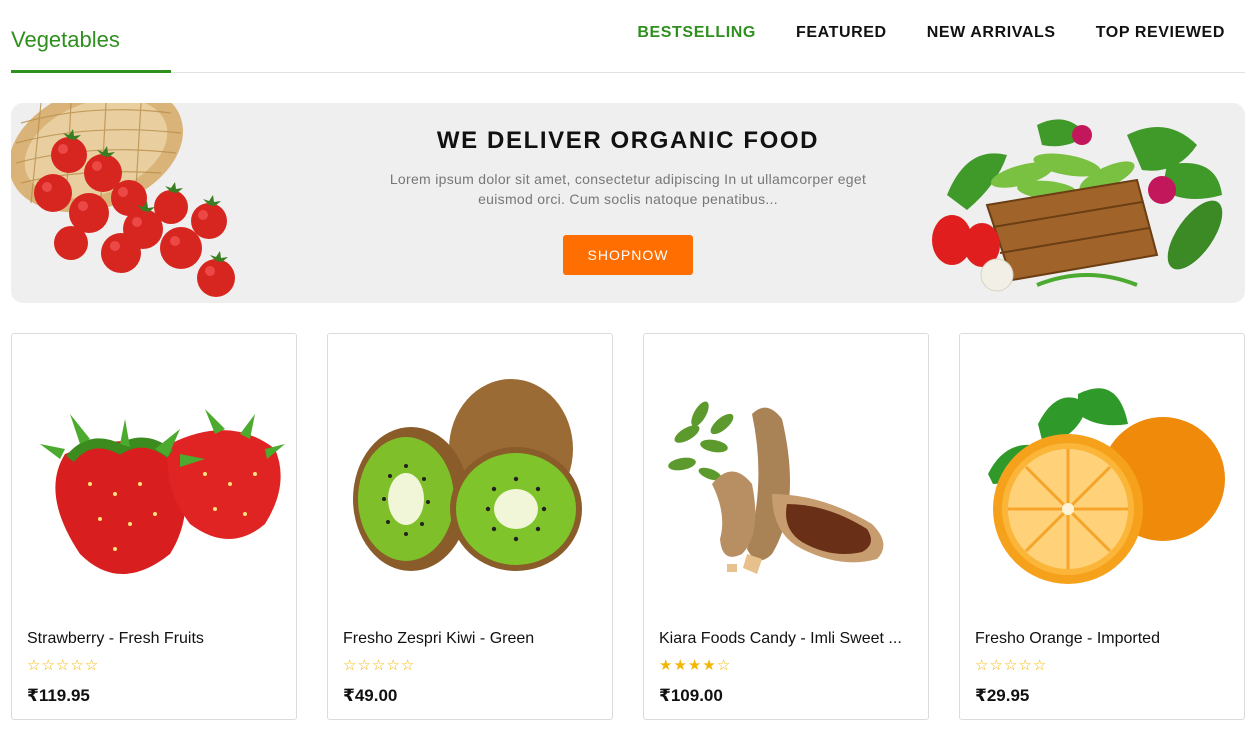  I want to click on section-title-underline, so click(91, 71).